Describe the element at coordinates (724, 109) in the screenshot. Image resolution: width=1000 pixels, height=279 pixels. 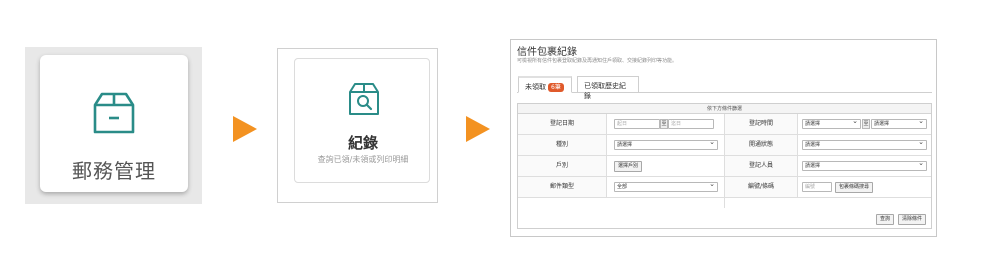
I see `filter-form-header: 依下方條件篩選` at that location.